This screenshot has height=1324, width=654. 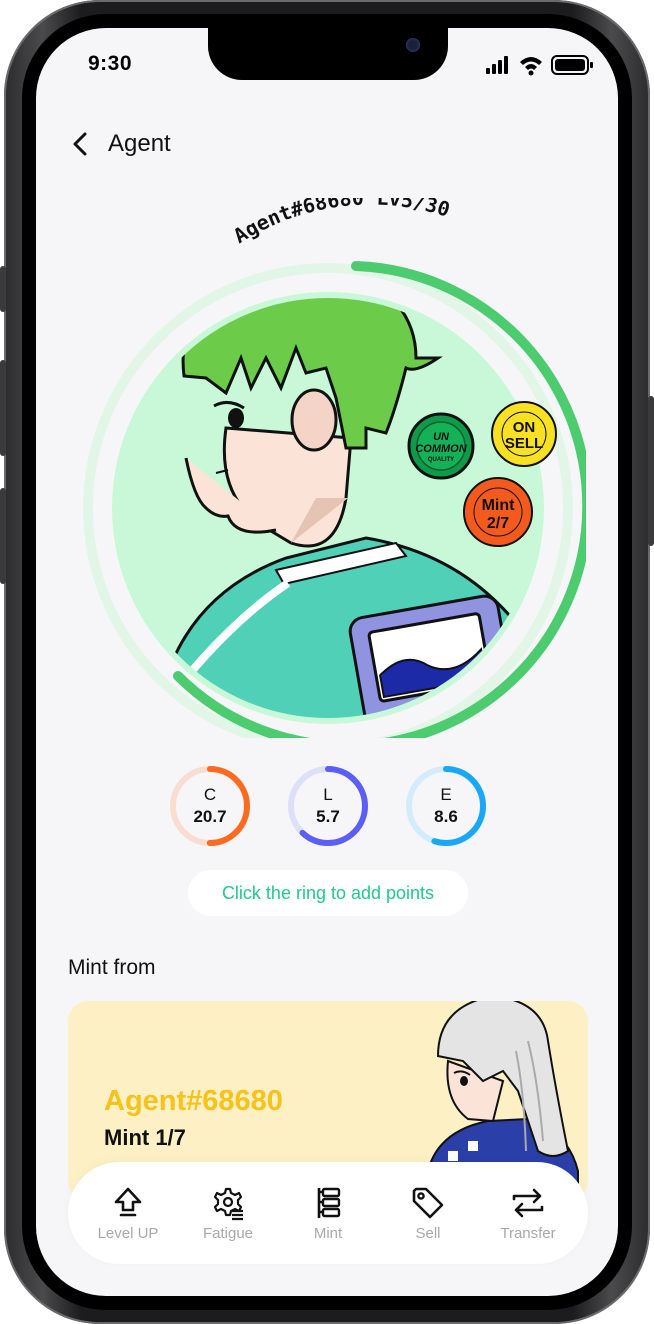 What do you see at coordinates (210, 794) in the screenshot?
I see `stat-label: C` at bounding box center [210, 794].